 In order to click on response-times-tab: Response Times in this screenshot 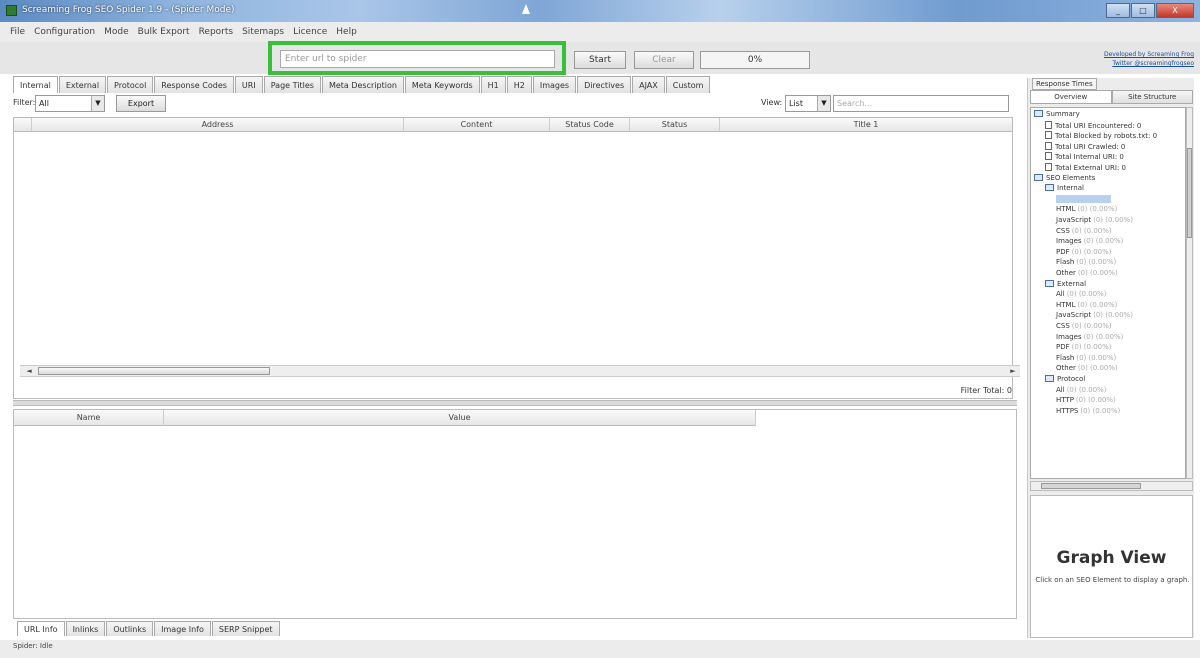, I will do `click(1064, 84)`.